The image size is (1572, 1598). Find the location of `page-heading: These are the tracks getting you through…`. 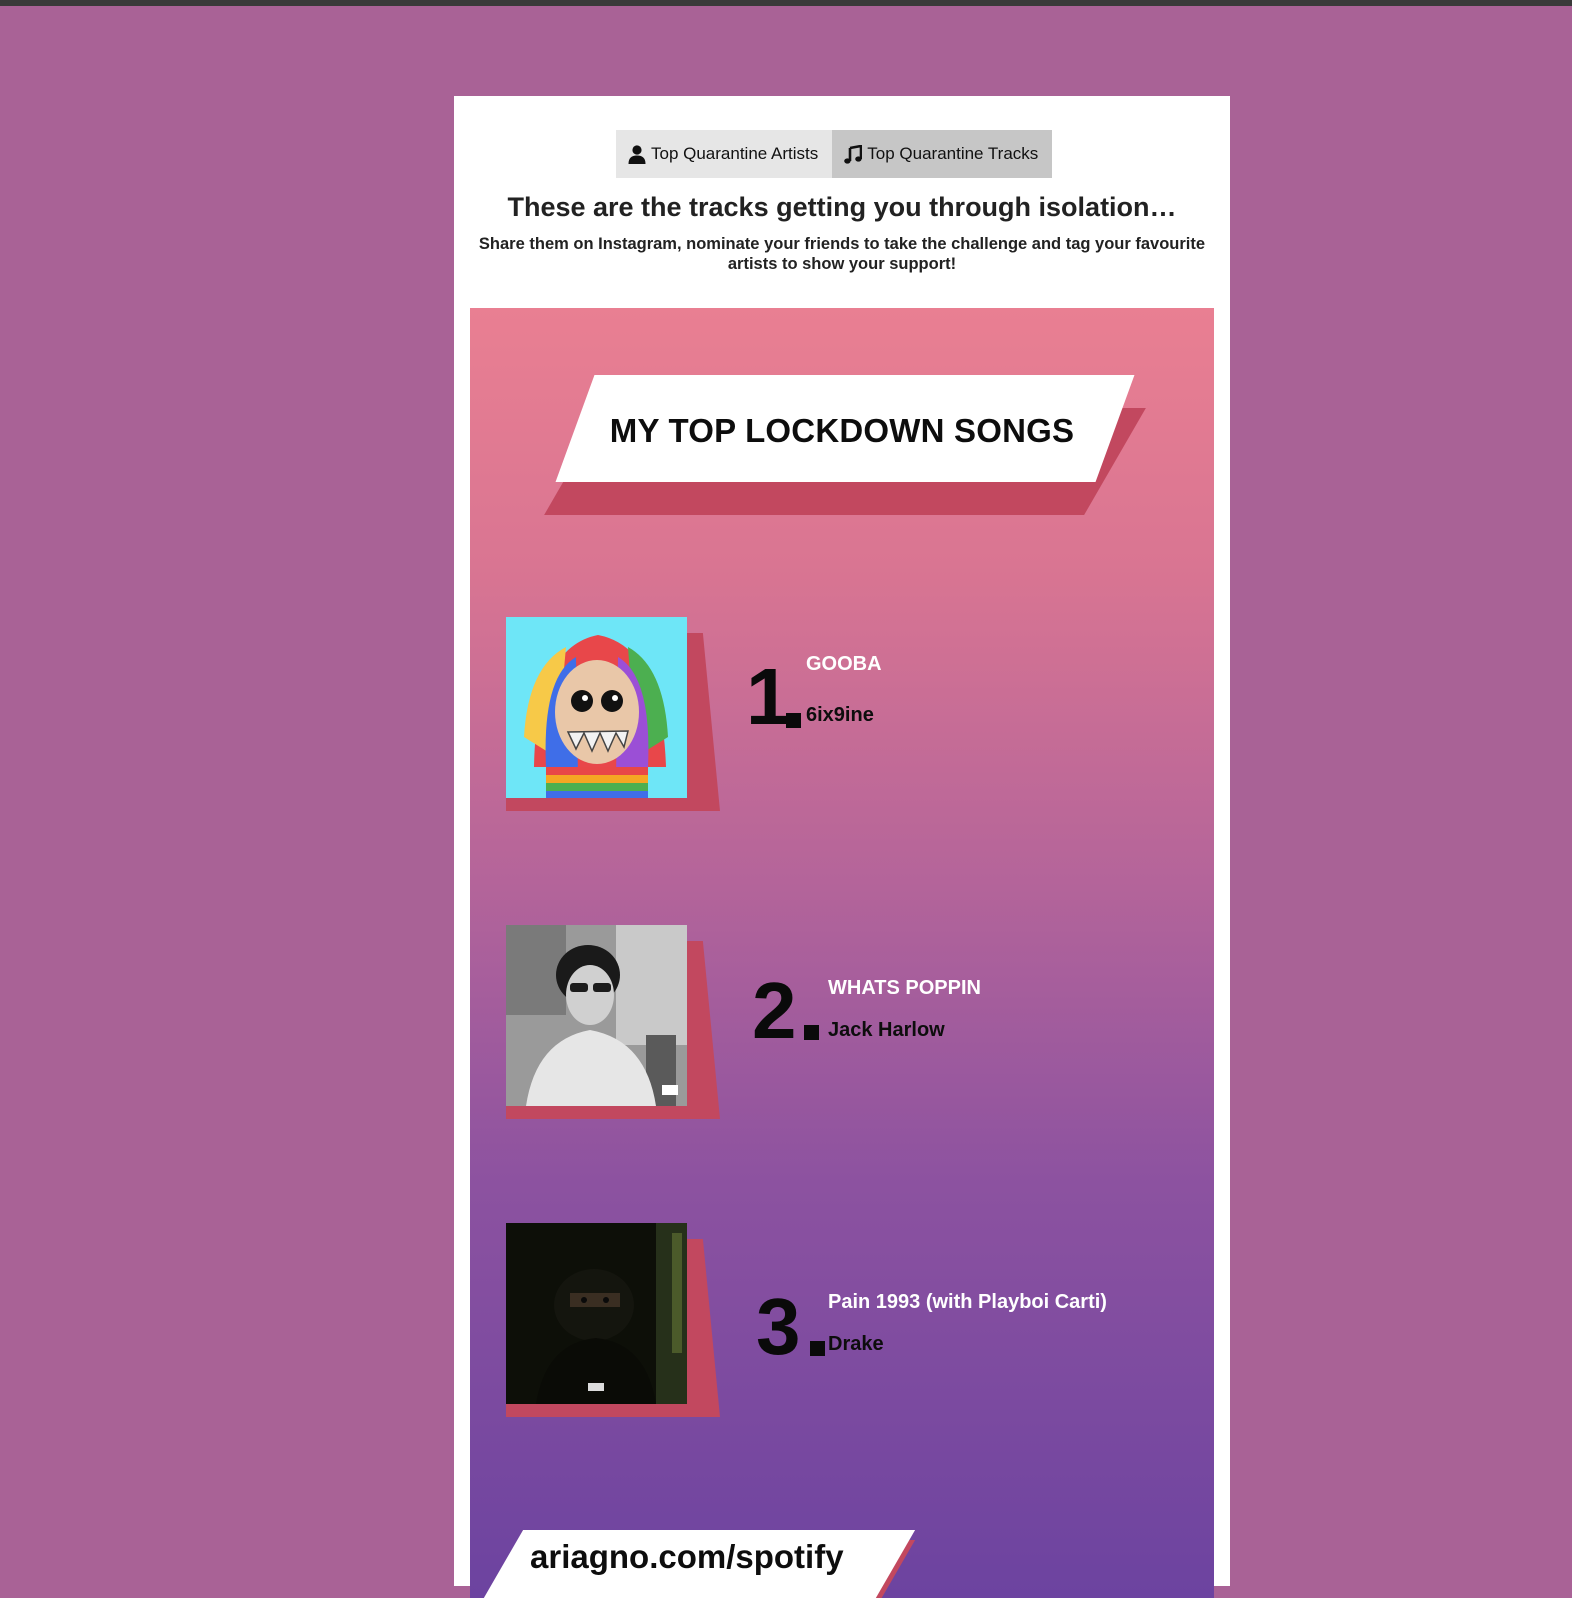

page-heading: These are the tracks getting you through… is located at coordinates (842, 207).